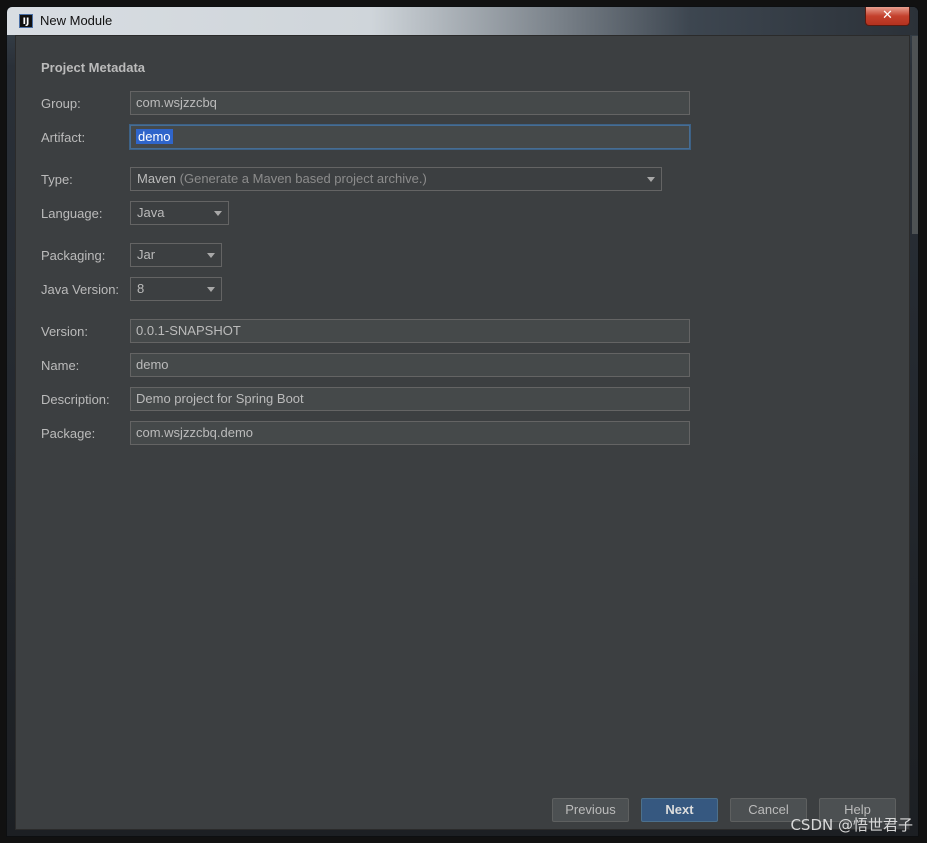 This screenshot has width=927, height=843. I want to click on group-input: com.wsjzzcbq, so click(410, 103).